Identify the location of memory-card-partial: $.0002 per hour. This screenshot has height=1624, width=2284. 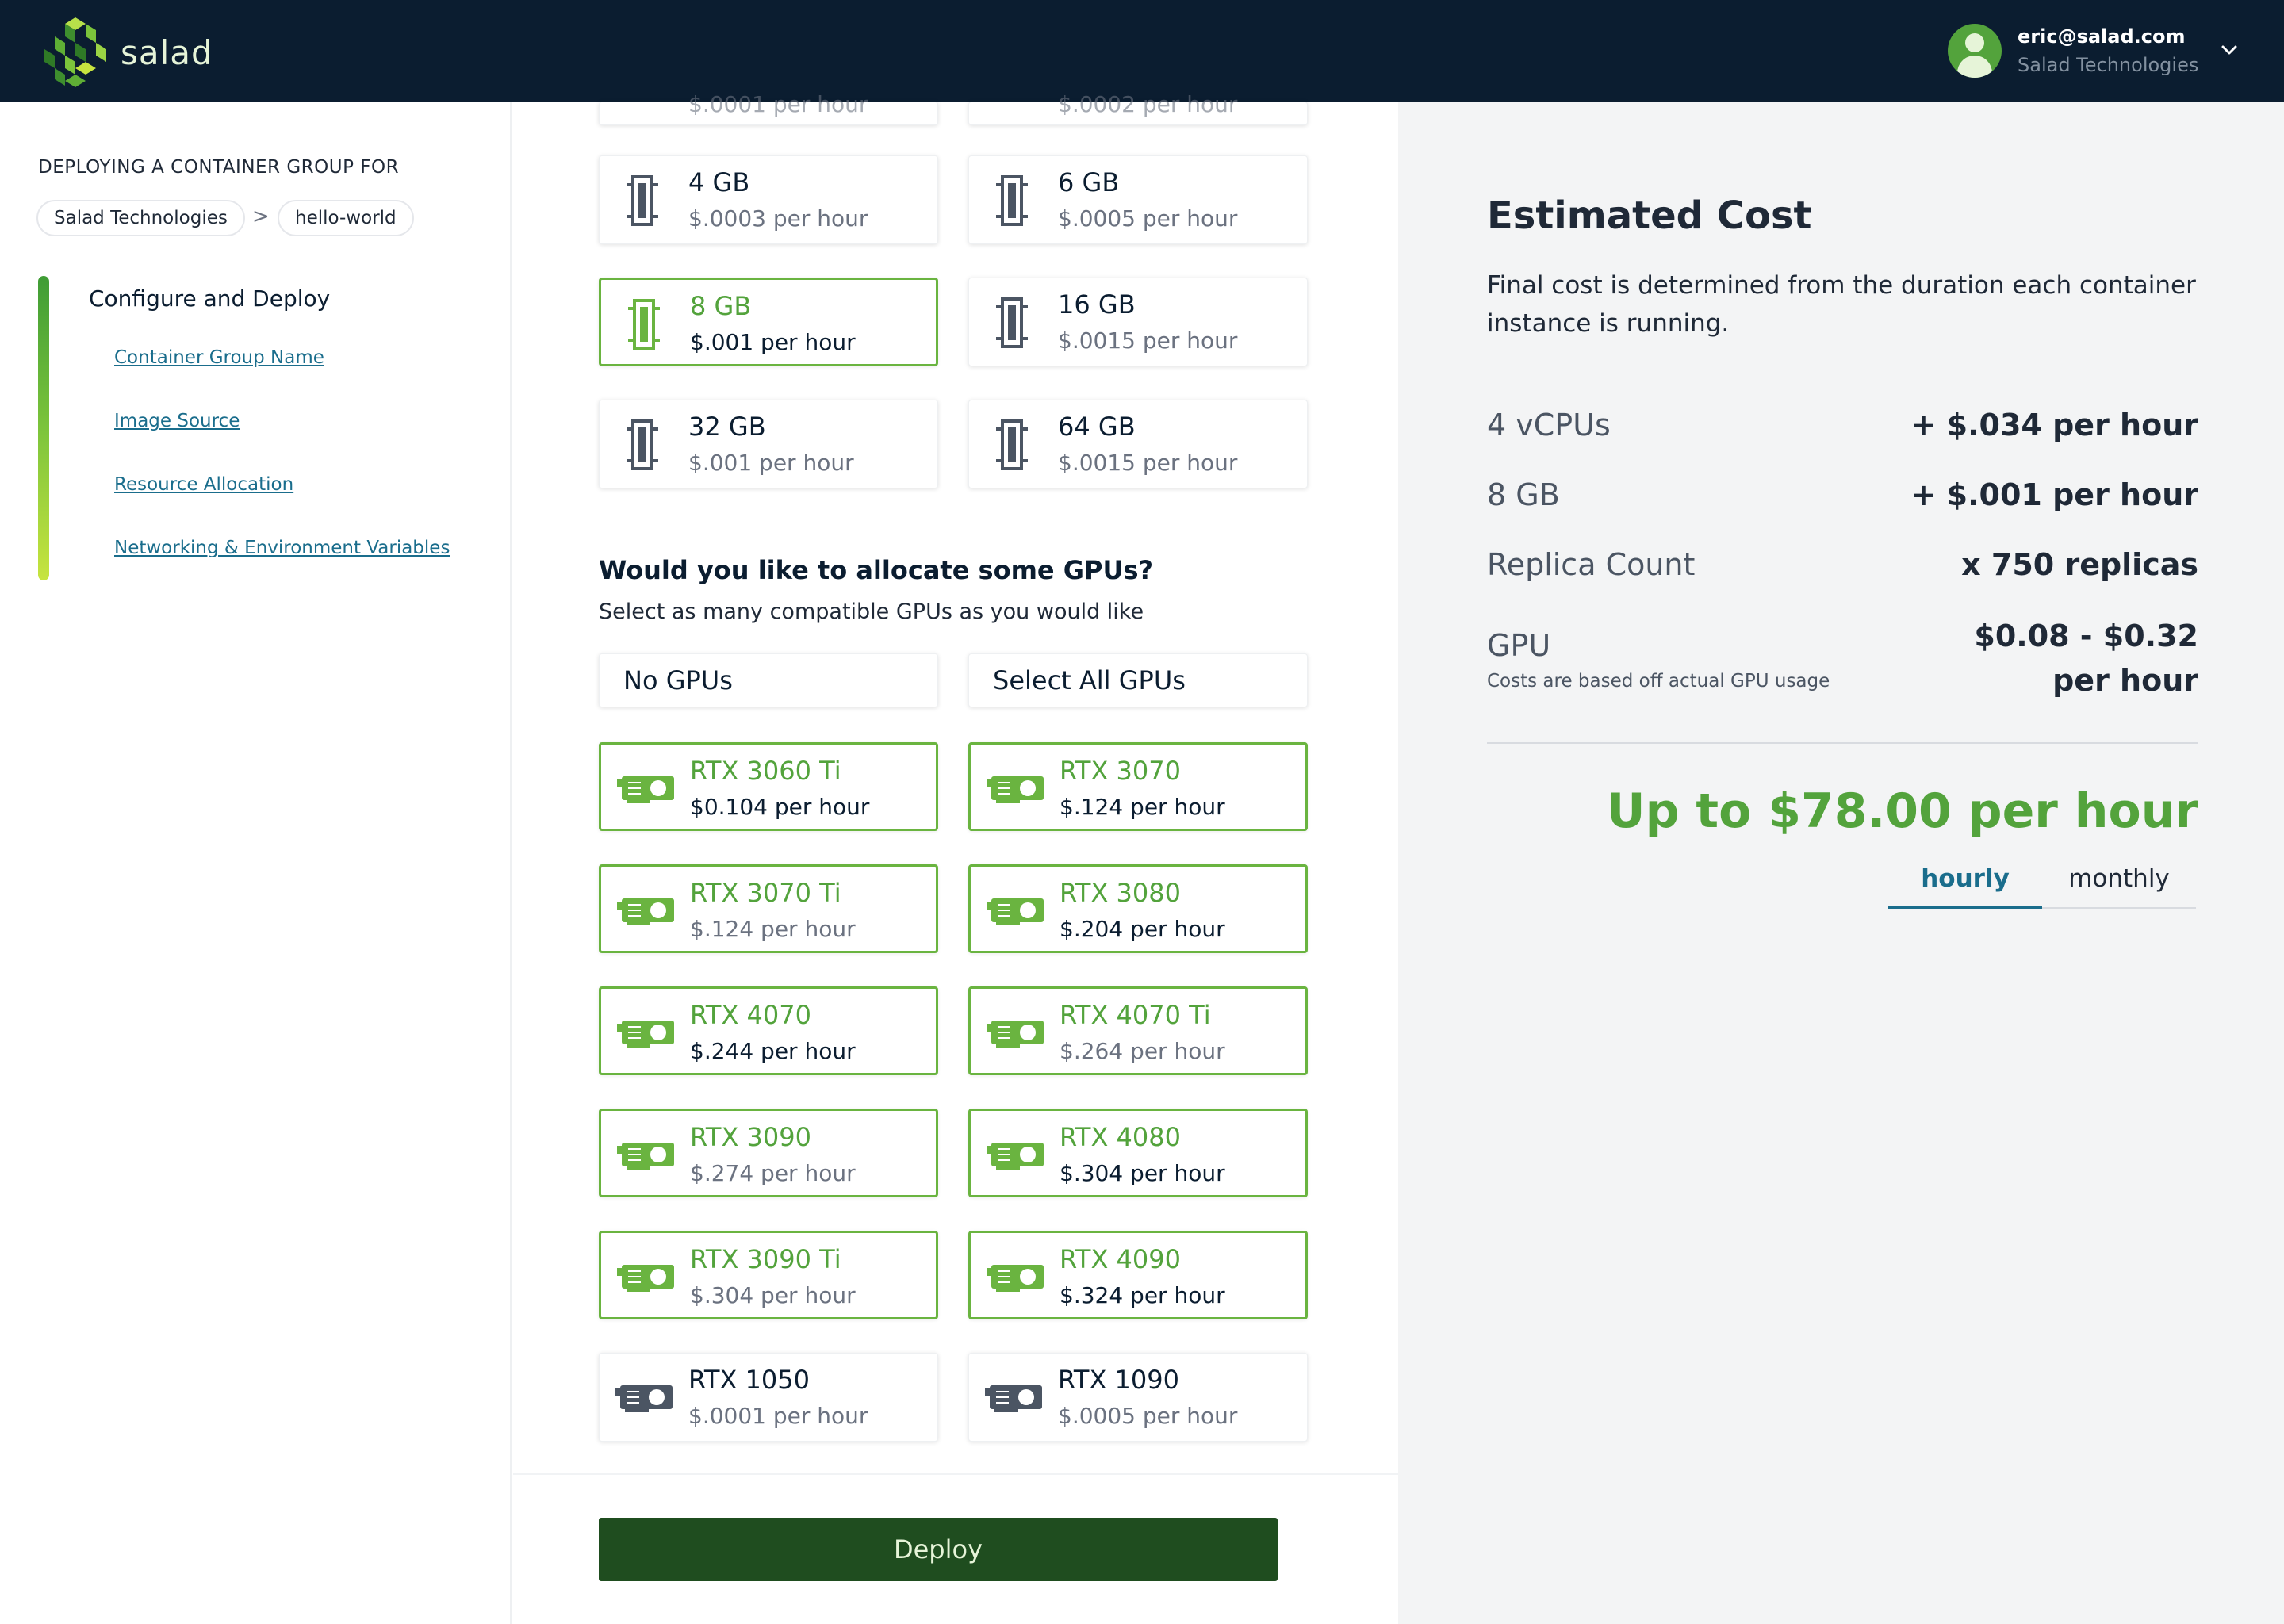
(1138, 108).